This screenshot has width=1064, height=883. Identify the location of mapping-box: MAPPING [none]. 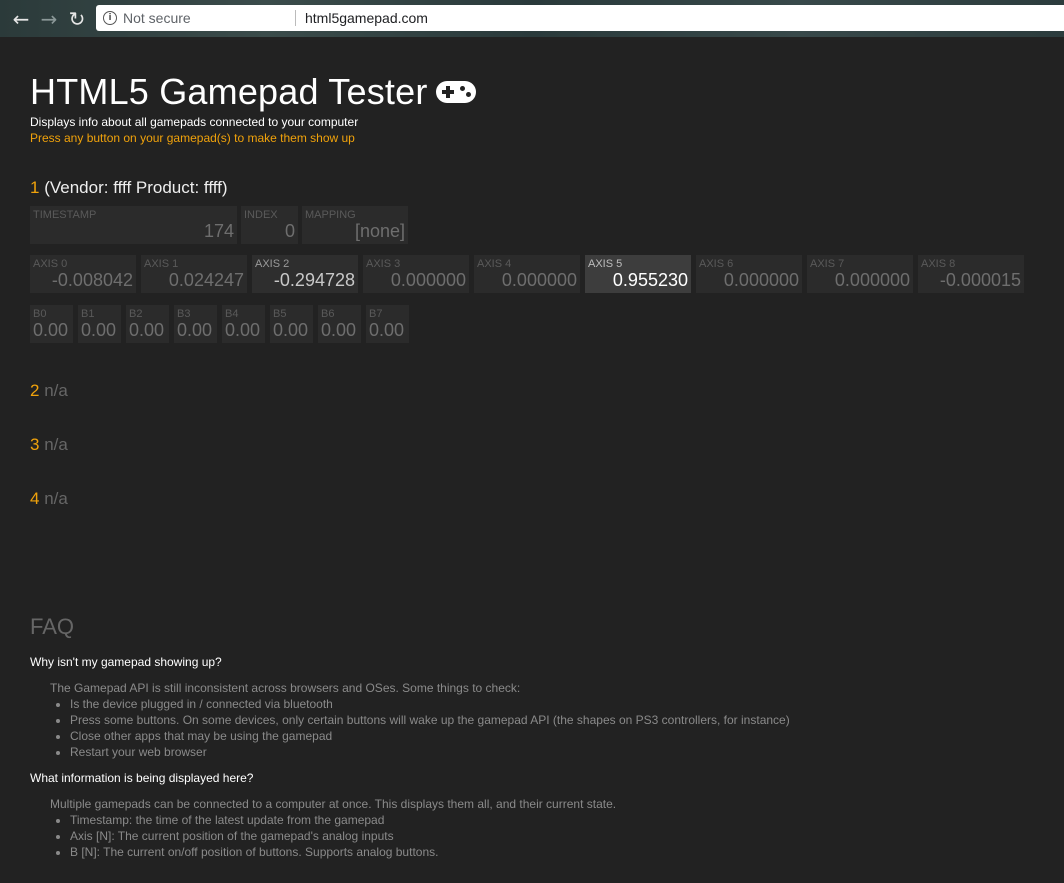
(355, 225).